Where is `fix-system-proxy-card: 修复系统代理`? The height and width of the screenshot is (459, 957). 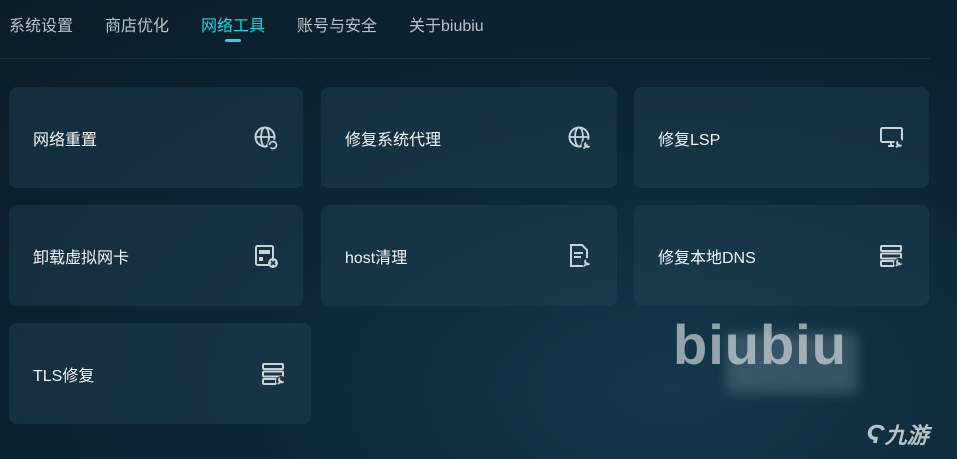 fix-system-proxy-card: 修复系统代理 is located at coordinates (469, 137).